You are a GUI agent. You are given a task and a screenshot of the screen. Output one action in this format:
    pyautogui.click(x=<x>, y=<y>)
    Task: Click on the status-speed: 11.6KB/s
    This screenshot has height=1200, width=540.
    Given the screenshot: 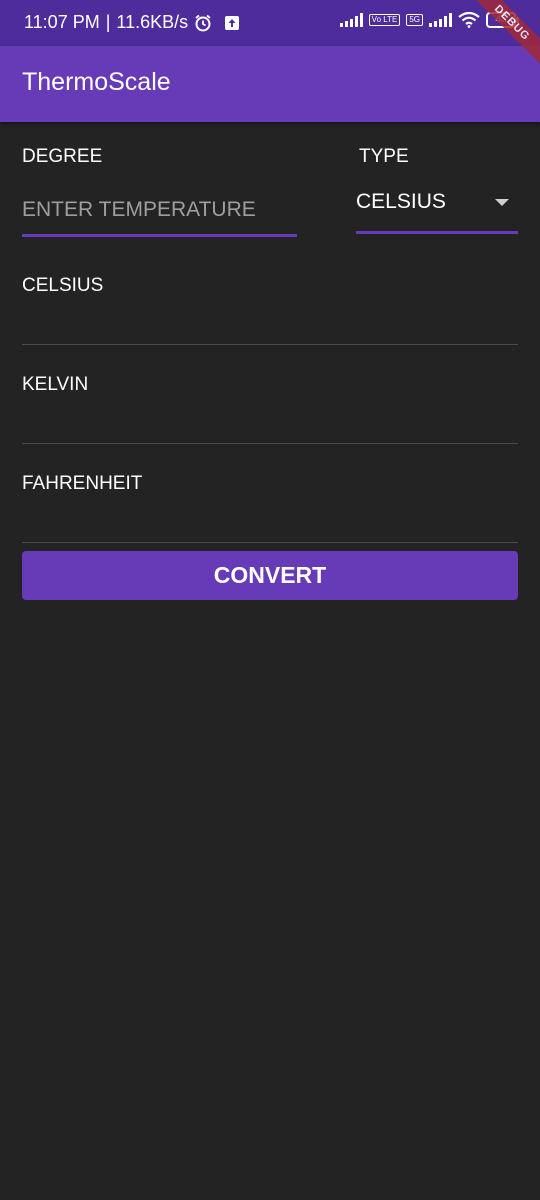 What is the action you would take?
    pyautogui.click(x=152, y=22)
    